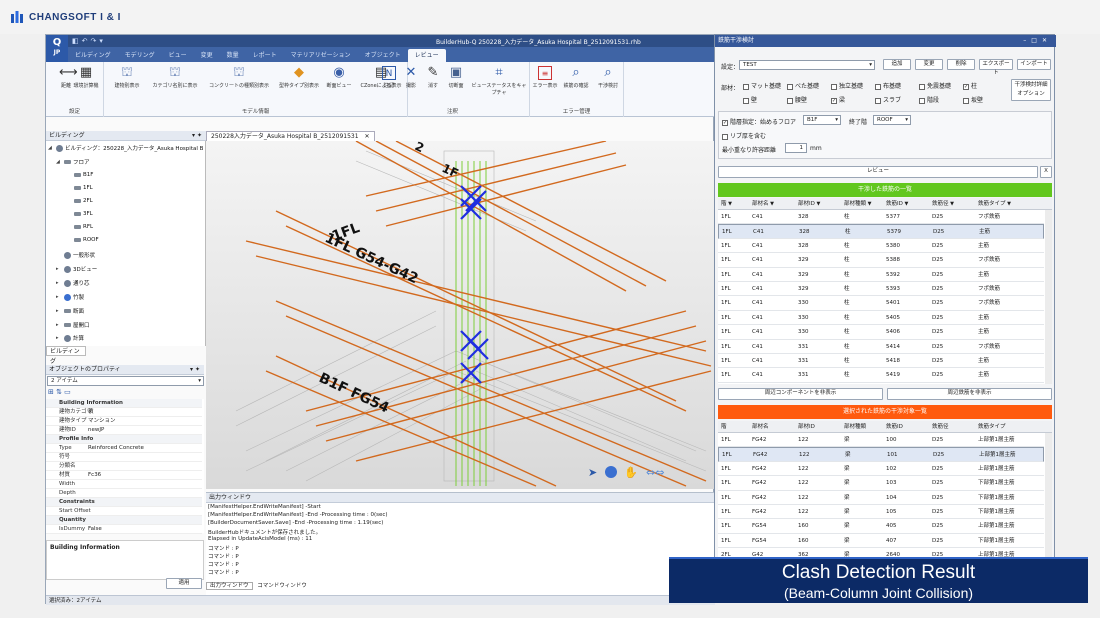 The height and width of the screenshot is (618, 1100). What do you see at coordinates (125, 148) in the screenshot?
I see `tree-item-building: ◢ ビルディング：250228_入力データ_Asuka Hospital B` at bounding box center [125, 148].